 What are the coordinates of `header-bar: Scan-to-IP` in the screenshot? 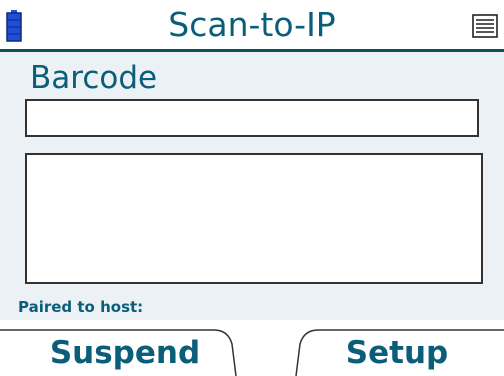 It's located at (252, 26).